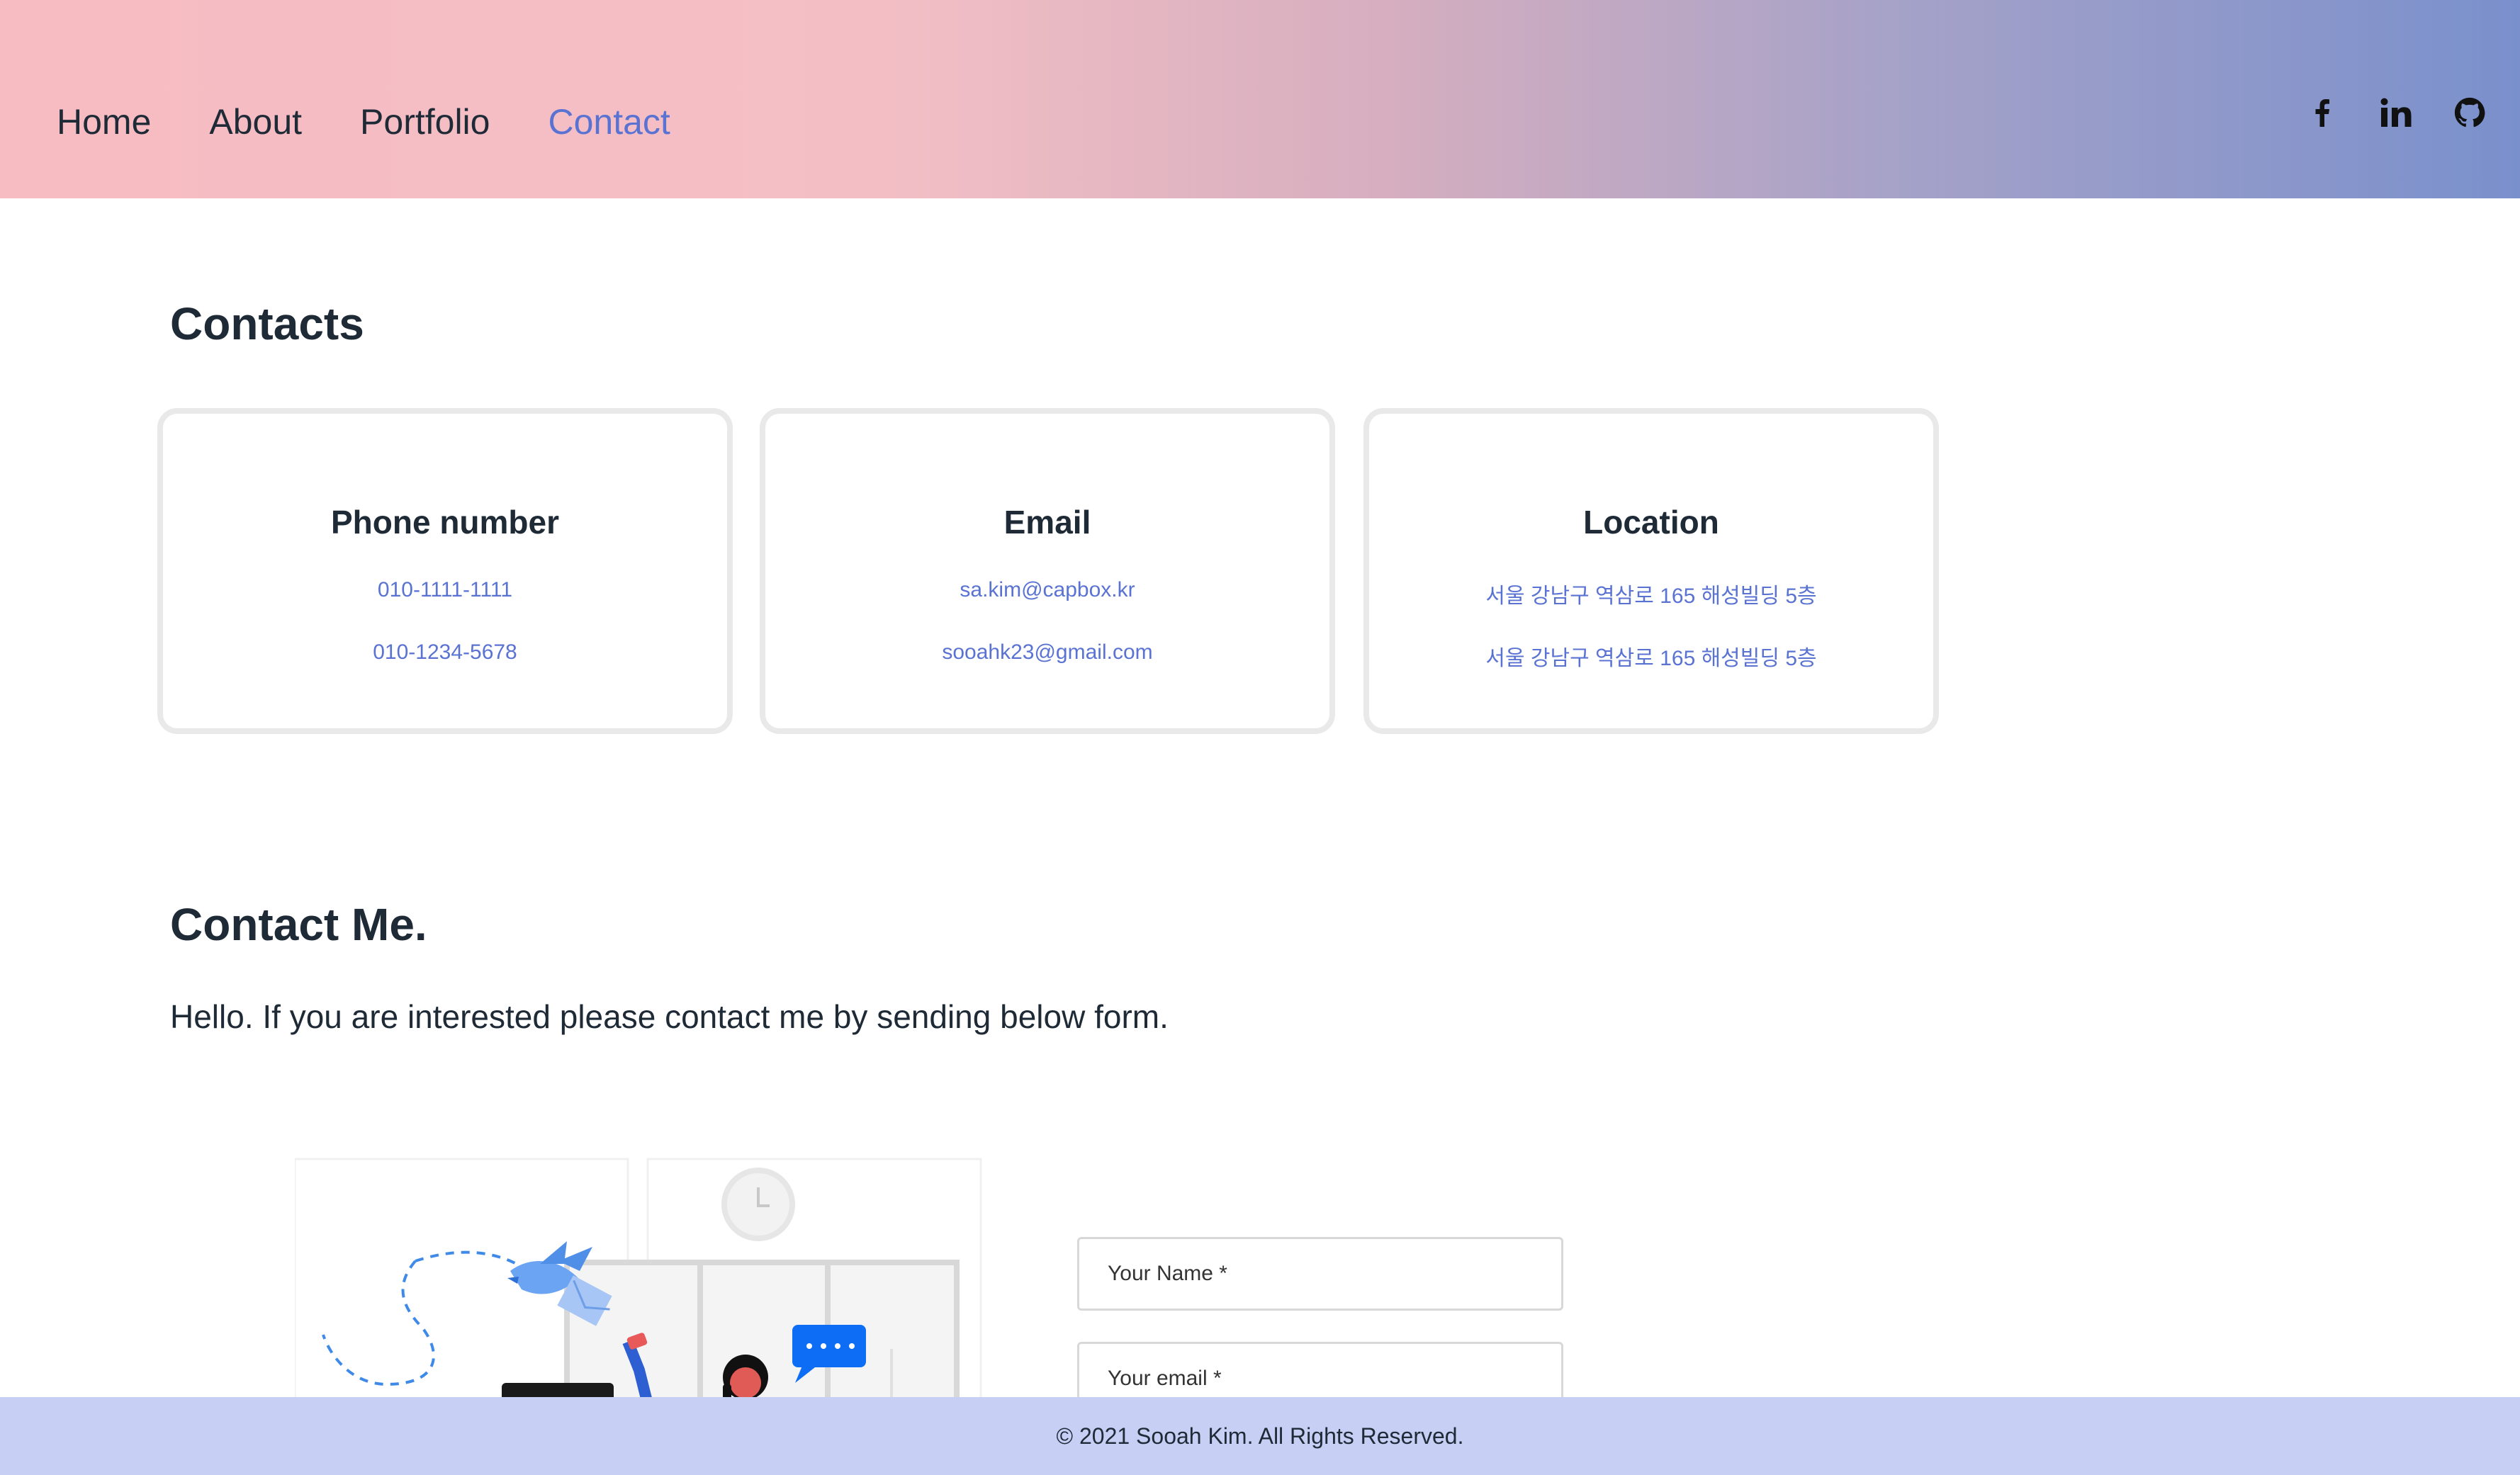 Image resolution: width=2520 pixels, height=1475 pixels. I want to click on laptop-icon, so click(558, 1393).